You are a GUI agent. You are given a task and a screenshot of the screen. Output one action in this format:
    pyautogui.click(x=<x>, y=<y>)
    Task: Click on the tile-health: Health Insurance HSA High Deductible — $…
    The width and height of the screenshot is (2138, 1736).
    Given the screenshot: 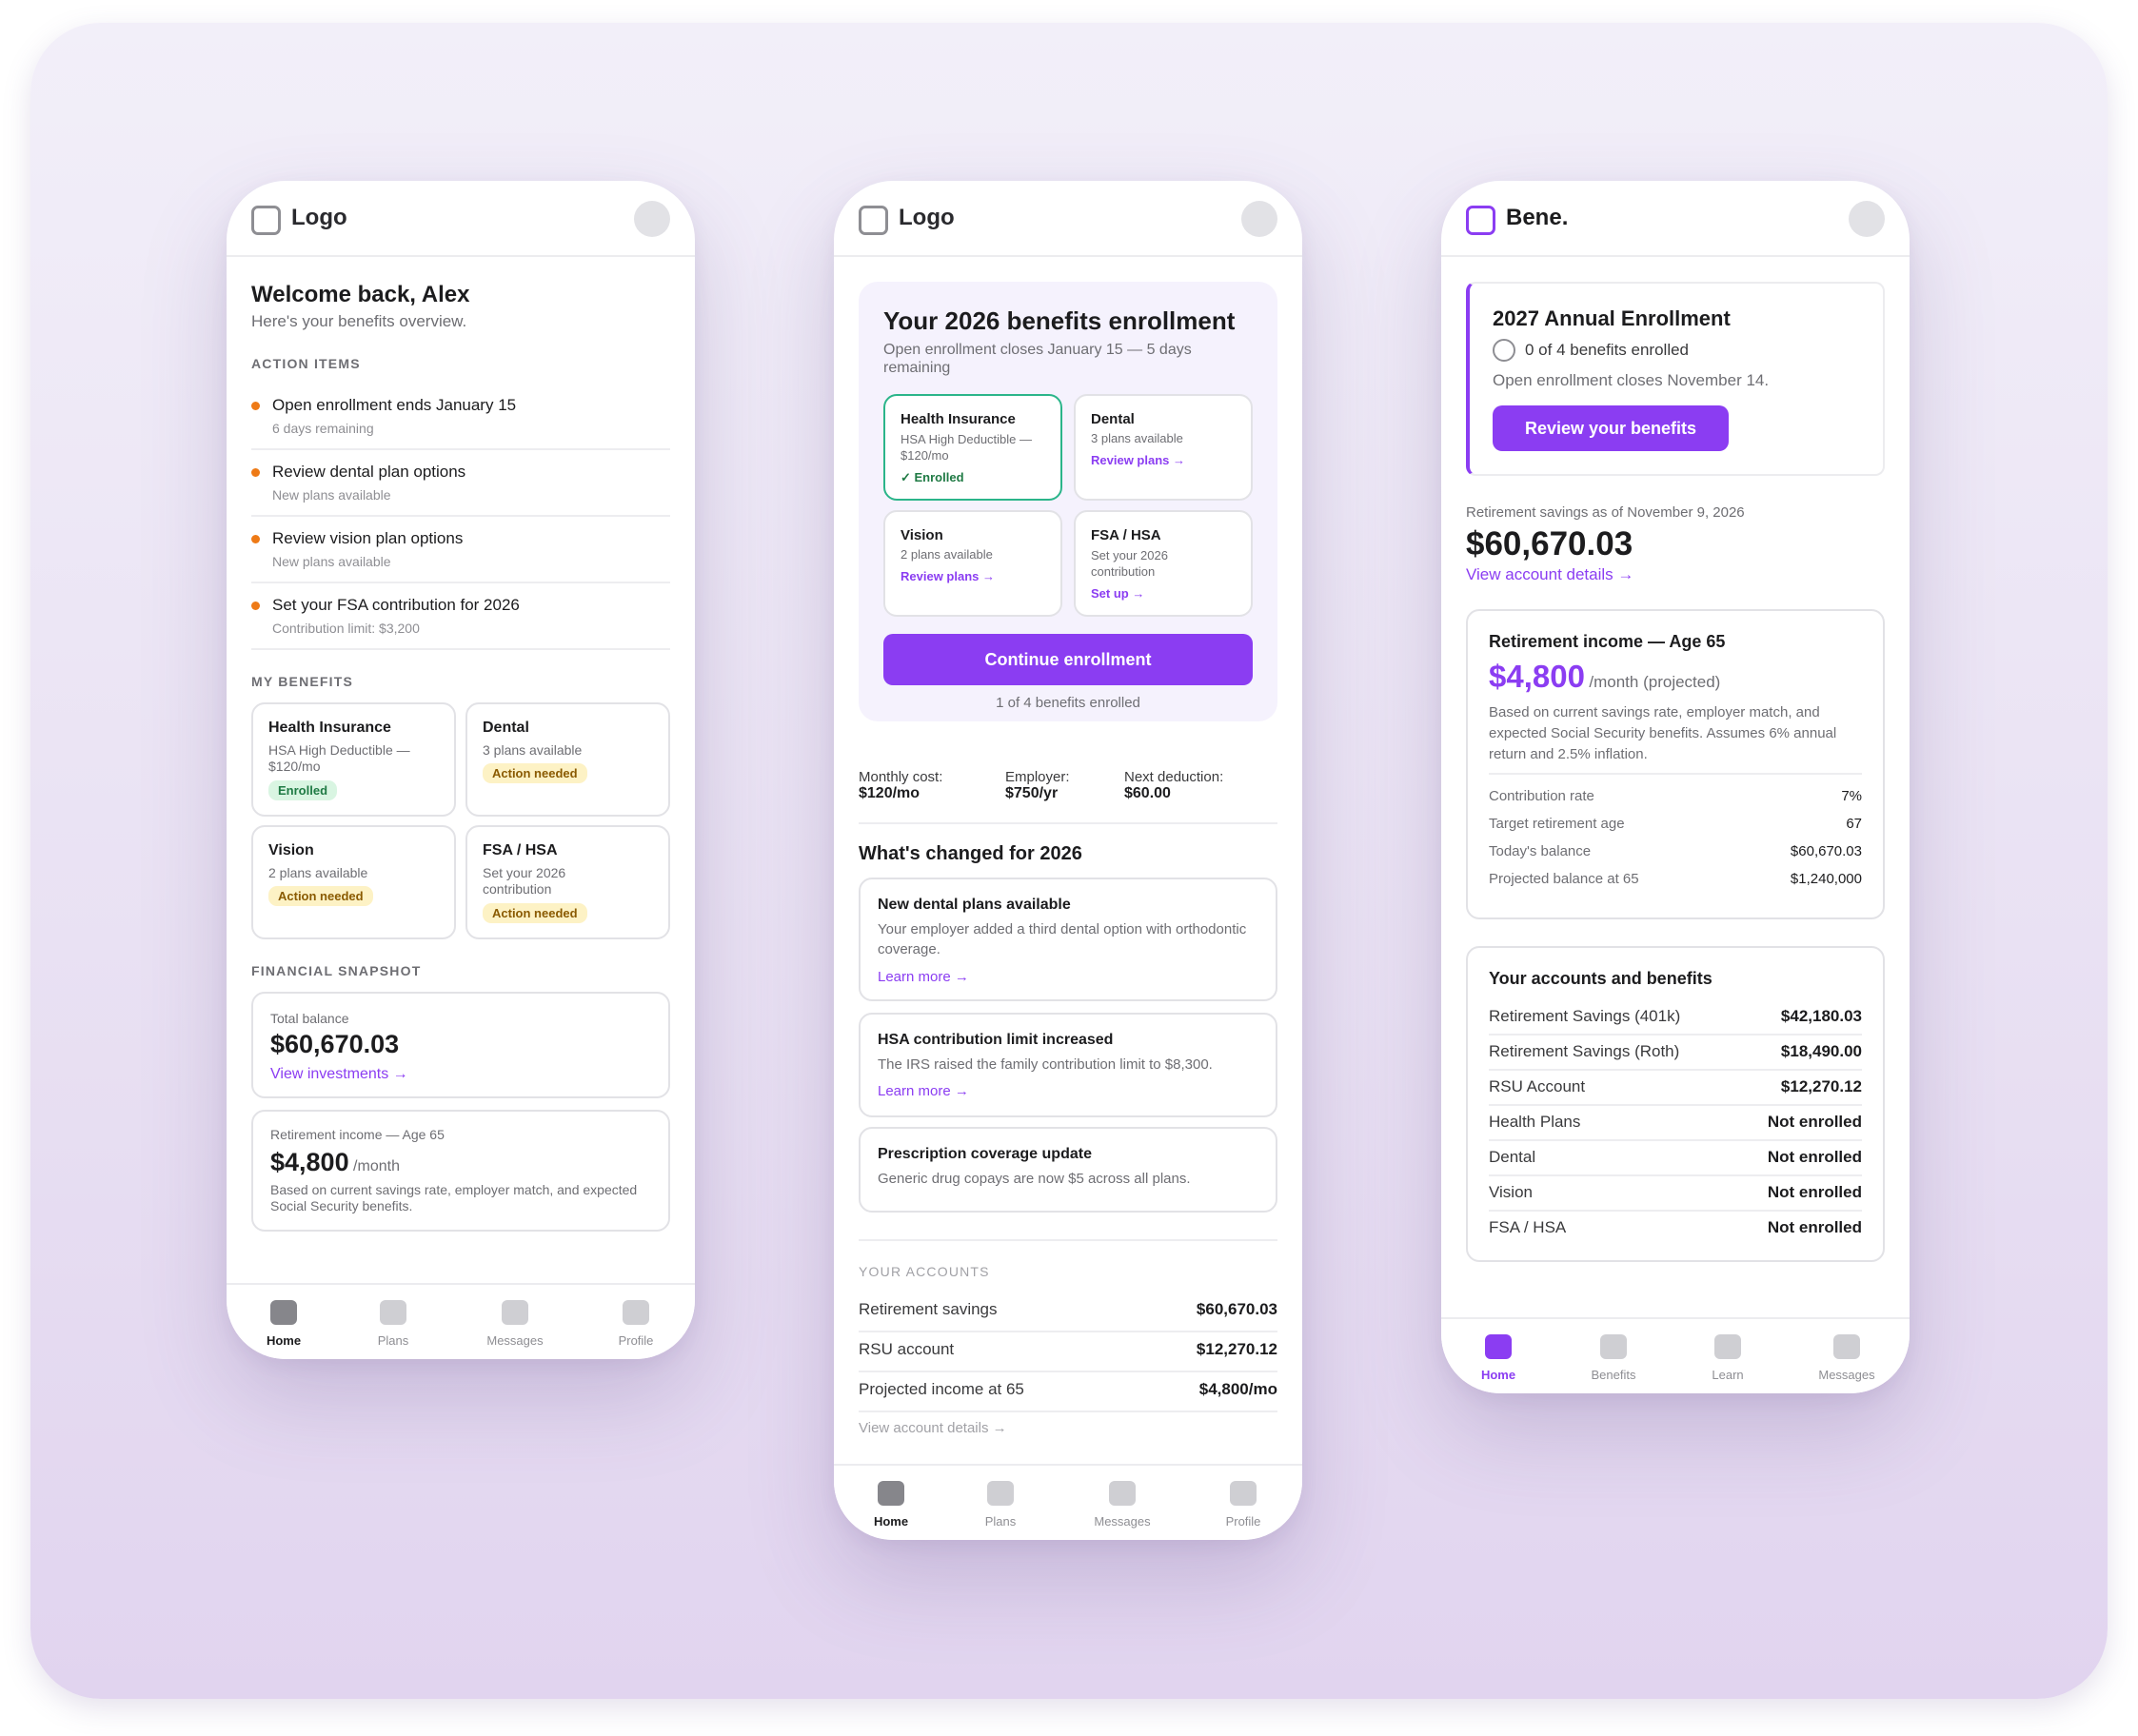 What is the action you would take?
    pyautogui.click(x=972, y=447)
    